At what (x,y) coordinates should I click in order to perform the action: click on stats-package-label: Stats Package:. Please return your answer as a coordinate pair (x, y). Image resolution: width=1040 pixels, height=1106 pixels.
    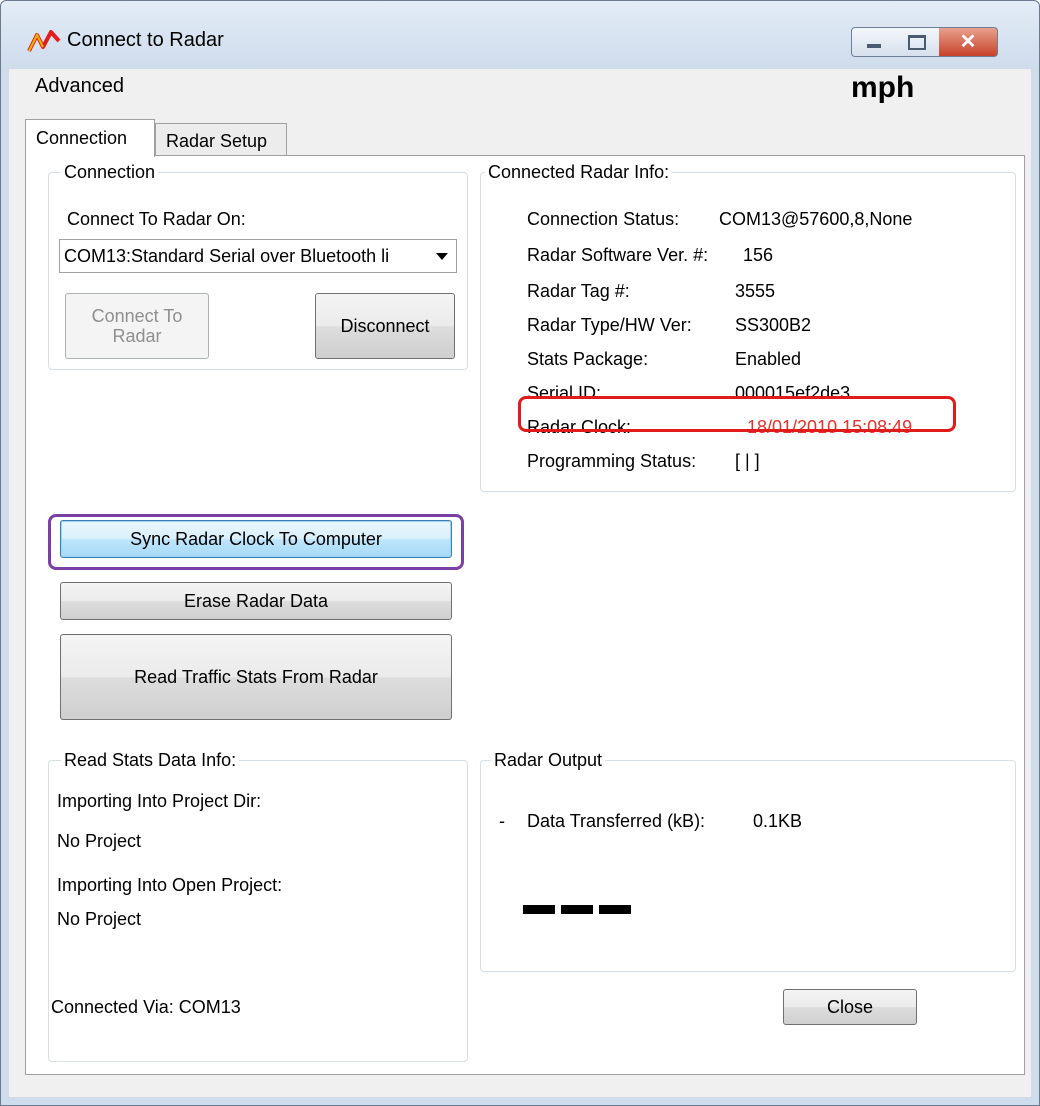
    Looking at the image, I should click on (588, 359).